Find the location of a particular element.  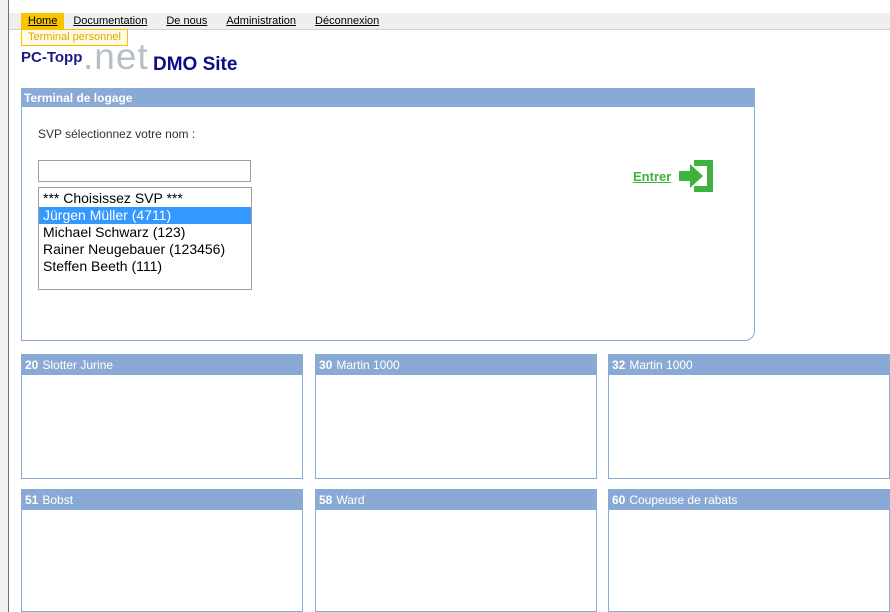

machine-tile-header: 51 Bobst is located at coordinates (162, 500).